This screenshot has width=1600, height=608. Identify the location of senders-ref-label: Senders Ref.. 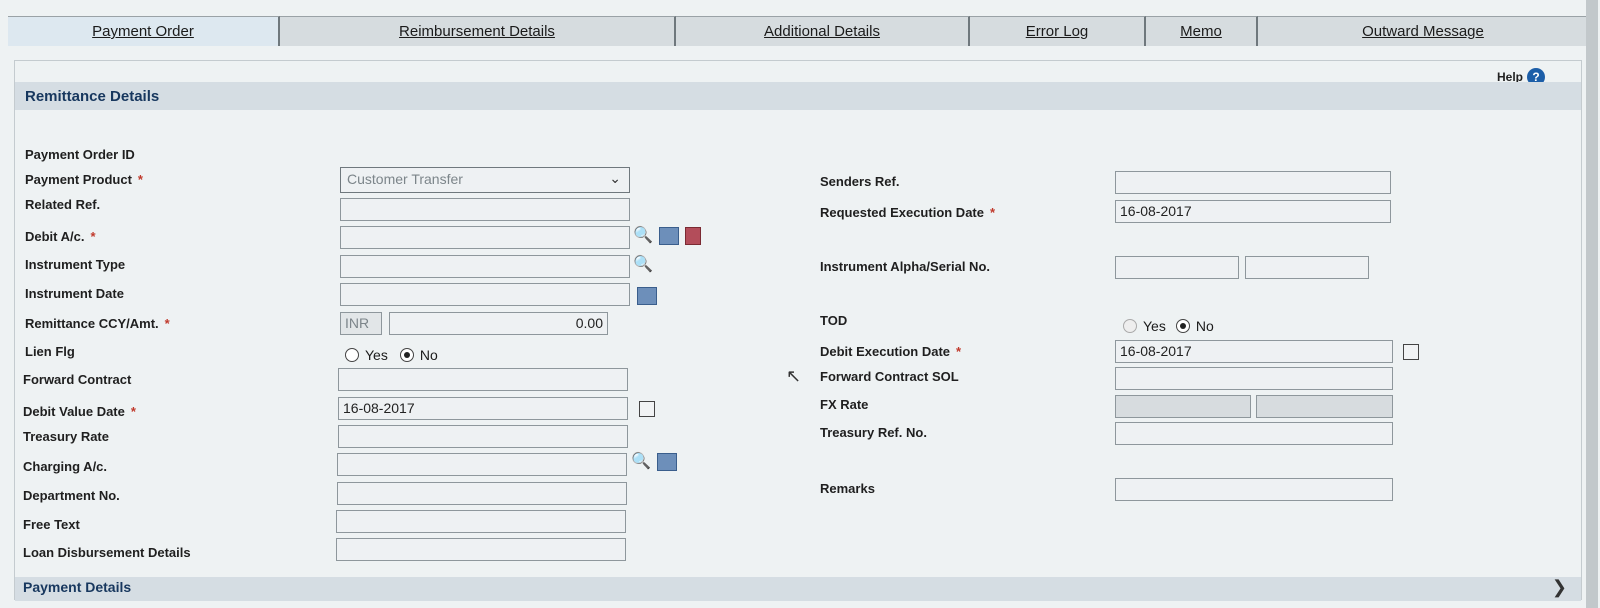
(860, 181).